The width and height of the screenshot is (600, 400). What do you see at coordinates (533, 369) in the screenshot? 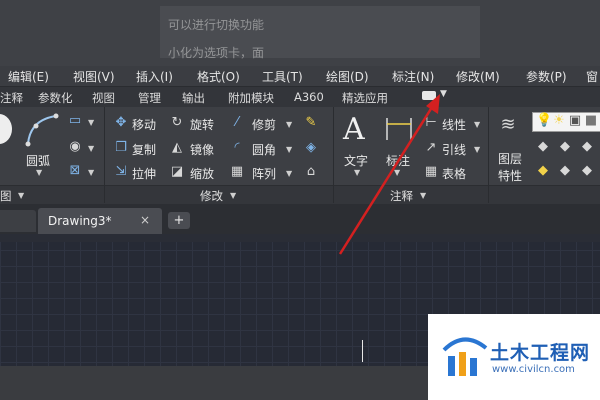
I see `watermark-url: www.civilcn.com` at bounding box center [533, 369].